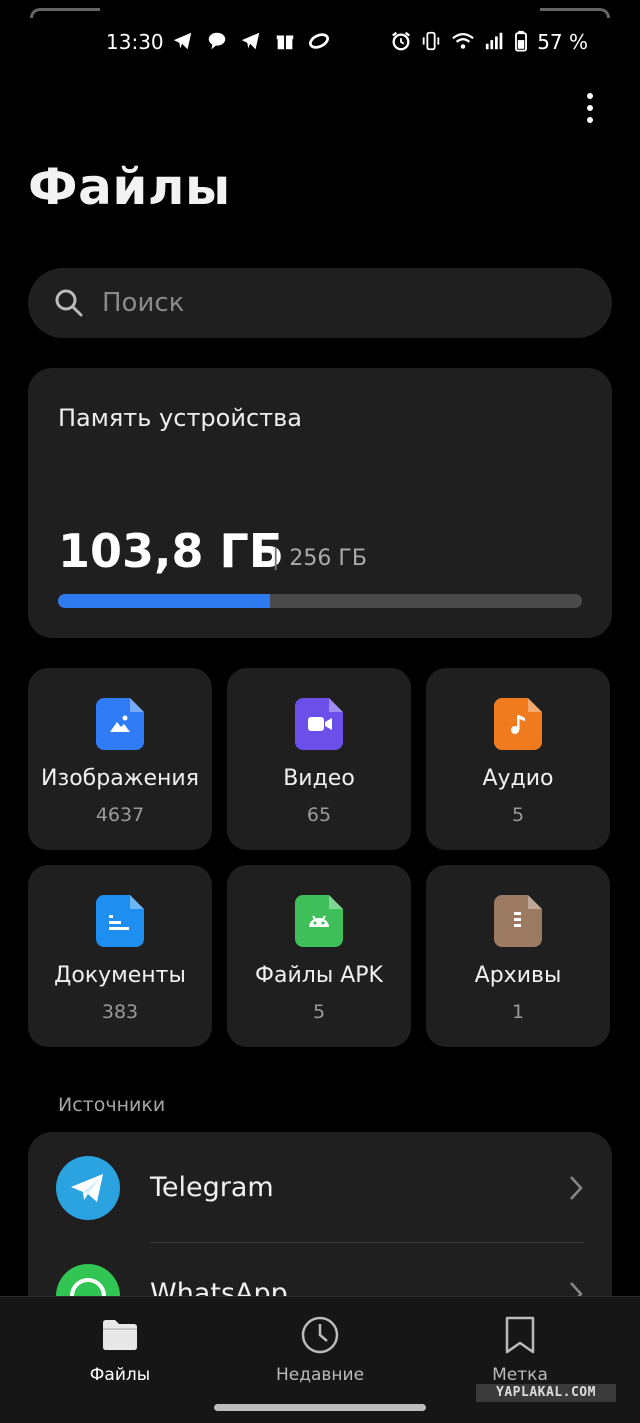 The image size is (640, 1423). What do you see at coordinates (518, 724) in the screenshot?
I see `music-icon` at bounding box center [518, 724].